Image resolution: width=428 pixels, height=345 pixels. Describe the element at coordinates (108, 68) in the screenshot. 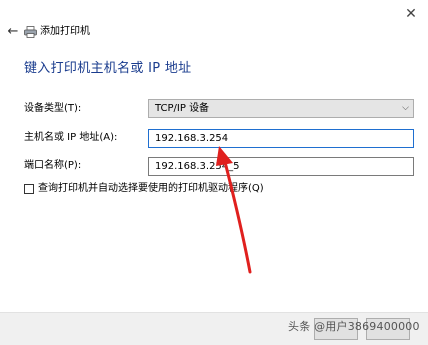

I see `page-heading: 键入打印机主机名或 IP 地址` at that location.